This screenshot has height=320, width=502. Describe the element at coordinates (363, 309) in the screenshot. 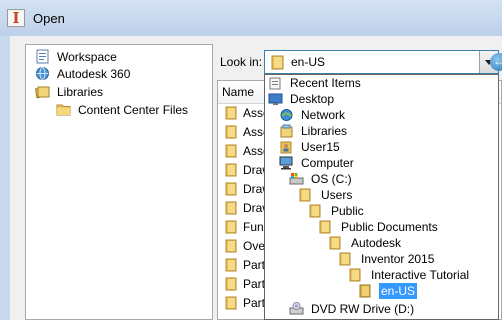

I see `option-label: DVD RW Drive (D:)` at that location.